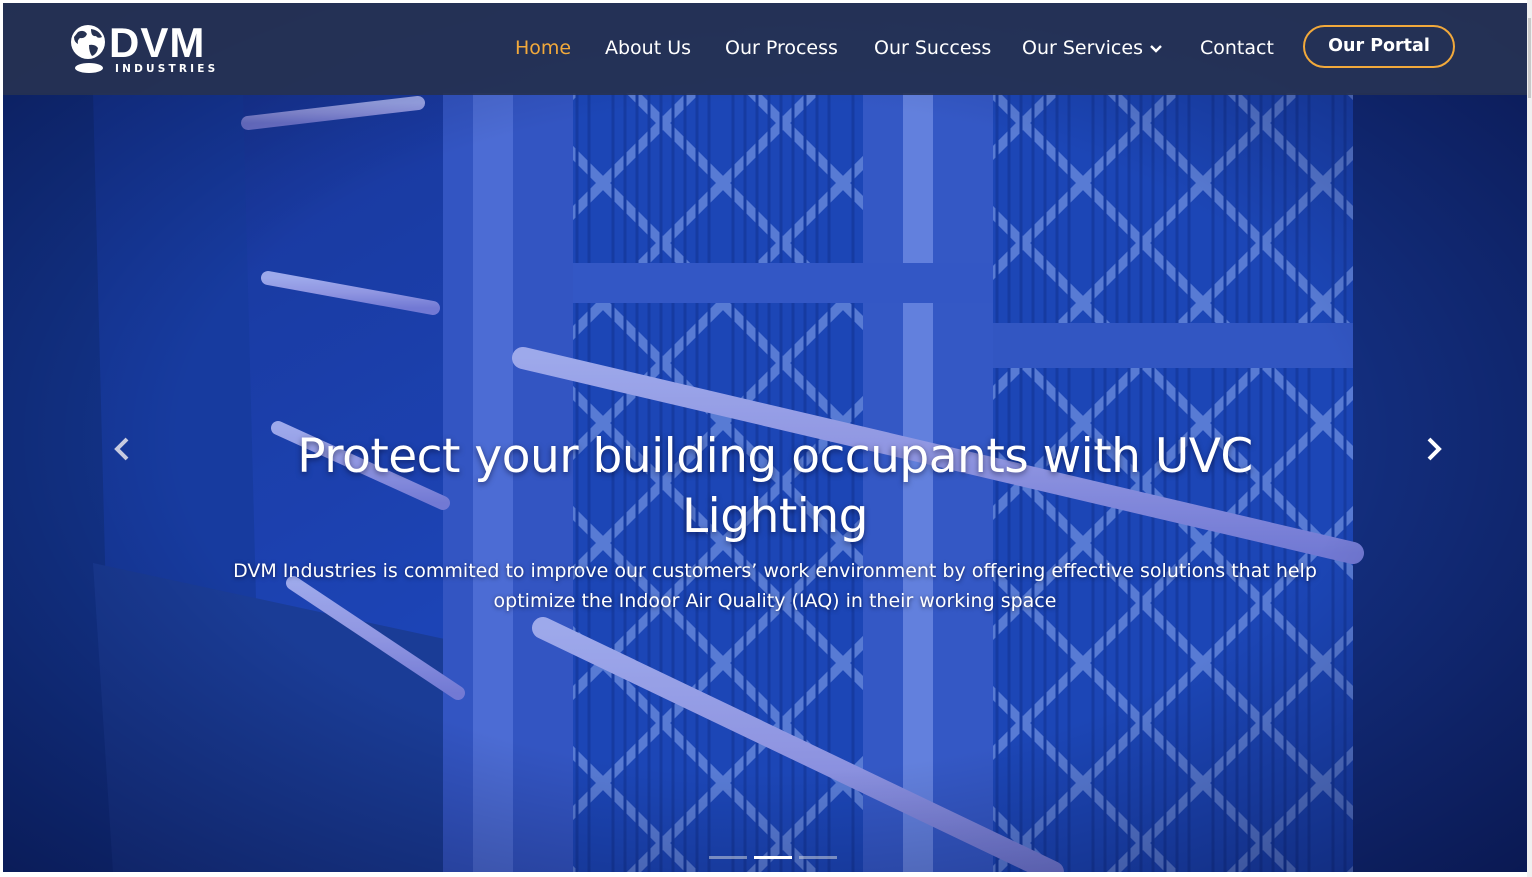 The width and height of the screenshot is (1532, 877). I want to click on chevron-down-icon, so click(1156, 49).